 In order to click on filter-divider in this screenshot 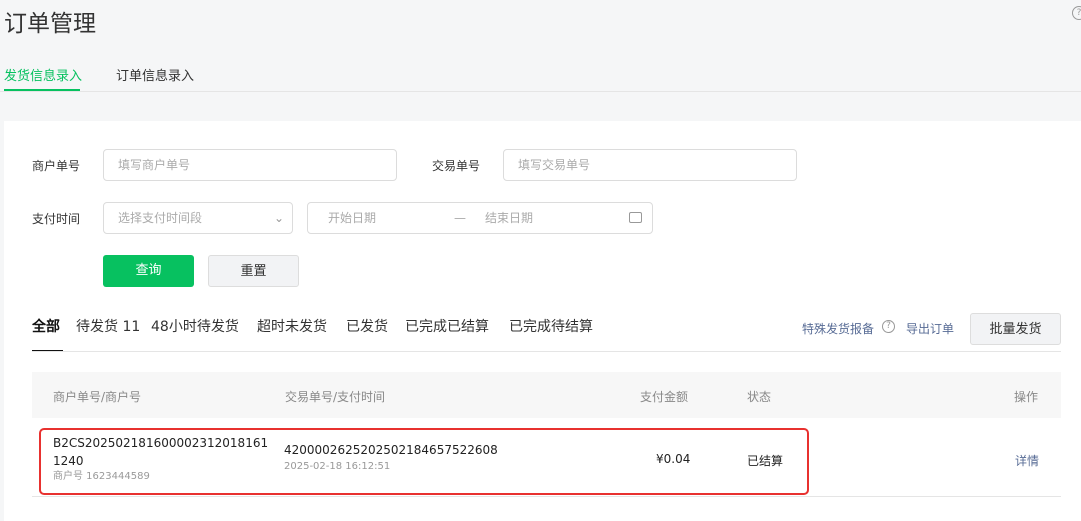, I will do `click(546, 351)`.